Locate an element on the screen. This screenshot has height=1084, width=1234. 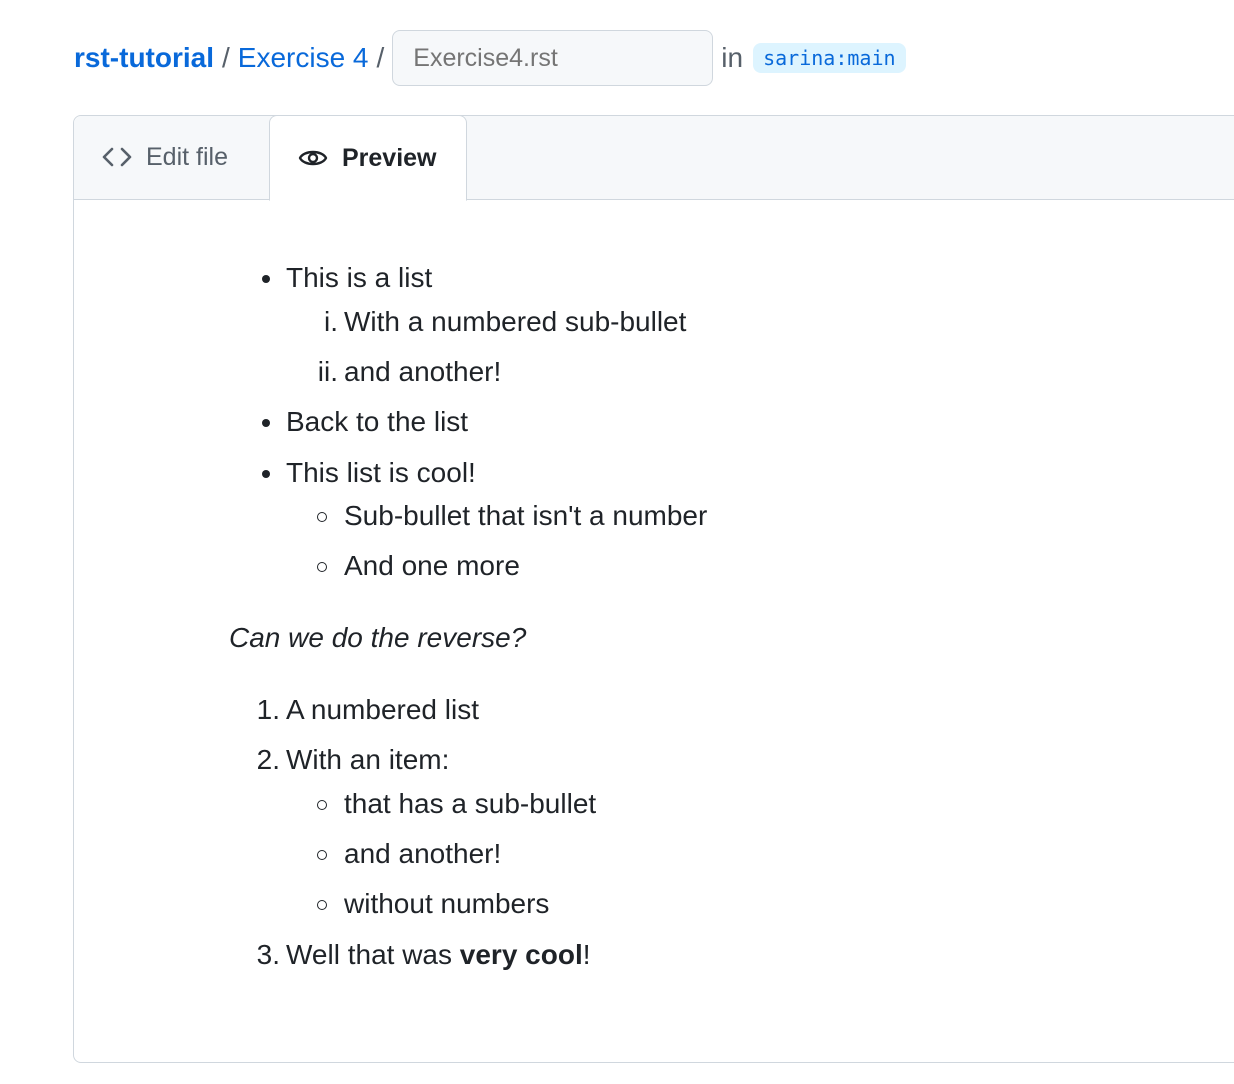
list-item: With an item: is located at coordinates (368, 759).